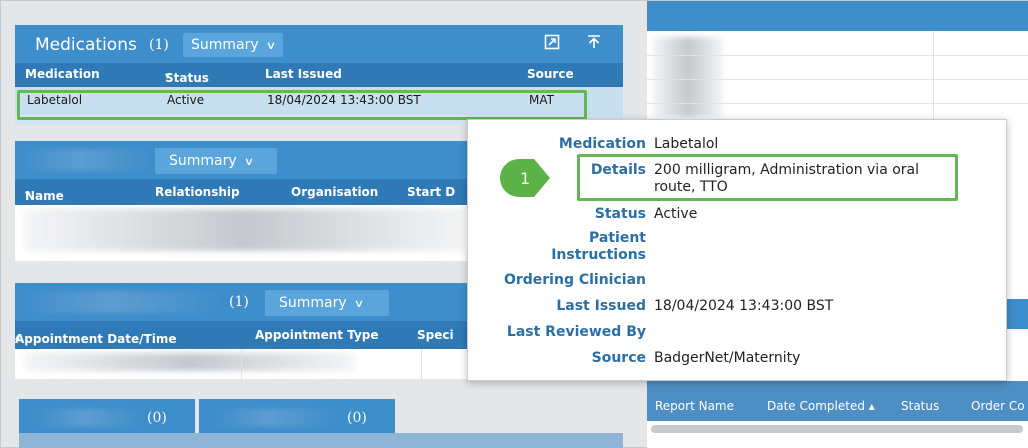  What do you see at coordinates (302, 105) in the screenshot?
I see `highlight-medication-row` at bounding box center [302, 105].